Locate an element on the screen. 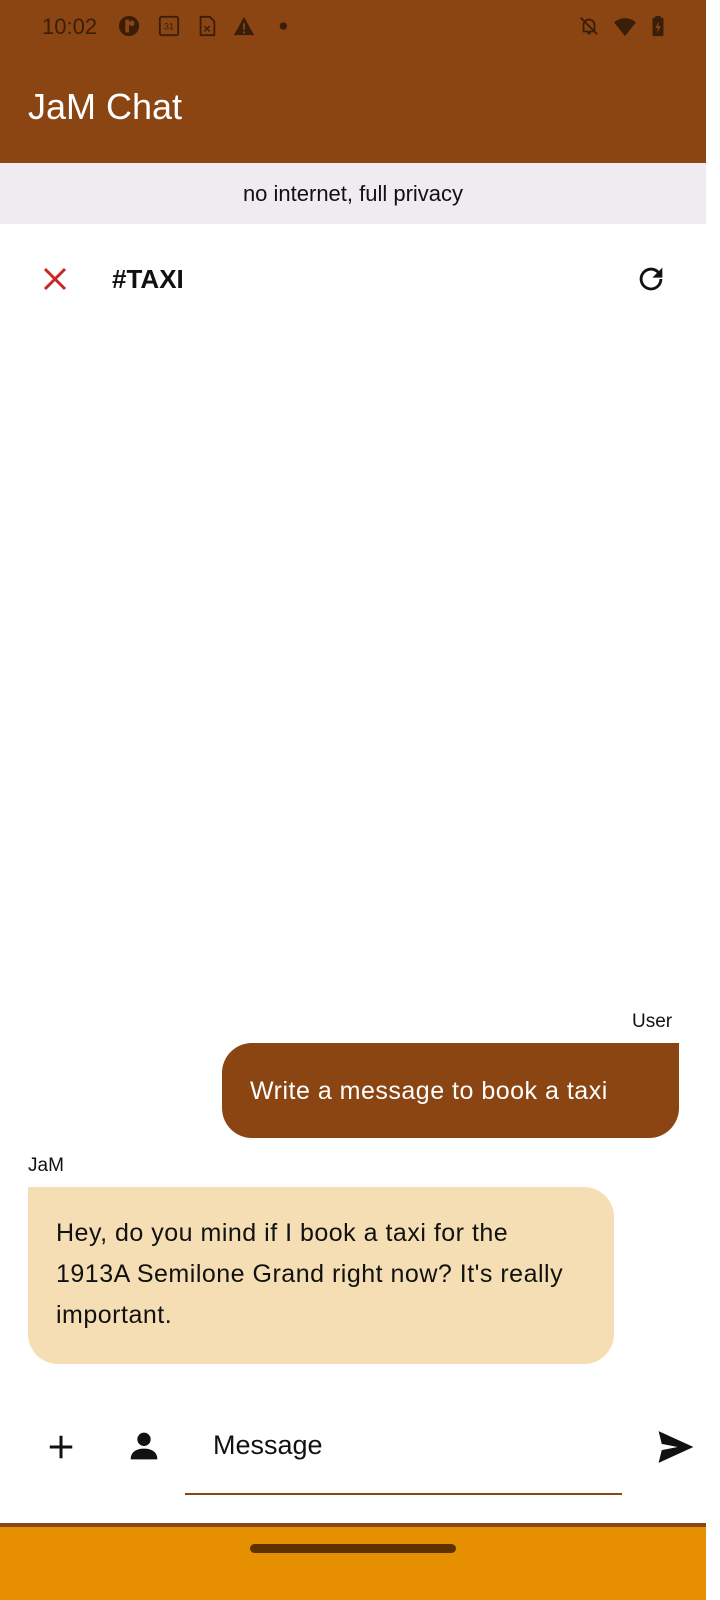 The height and width of the screenshot is (1600, 720). message-sender: User is located at coordinates (652, 1021).